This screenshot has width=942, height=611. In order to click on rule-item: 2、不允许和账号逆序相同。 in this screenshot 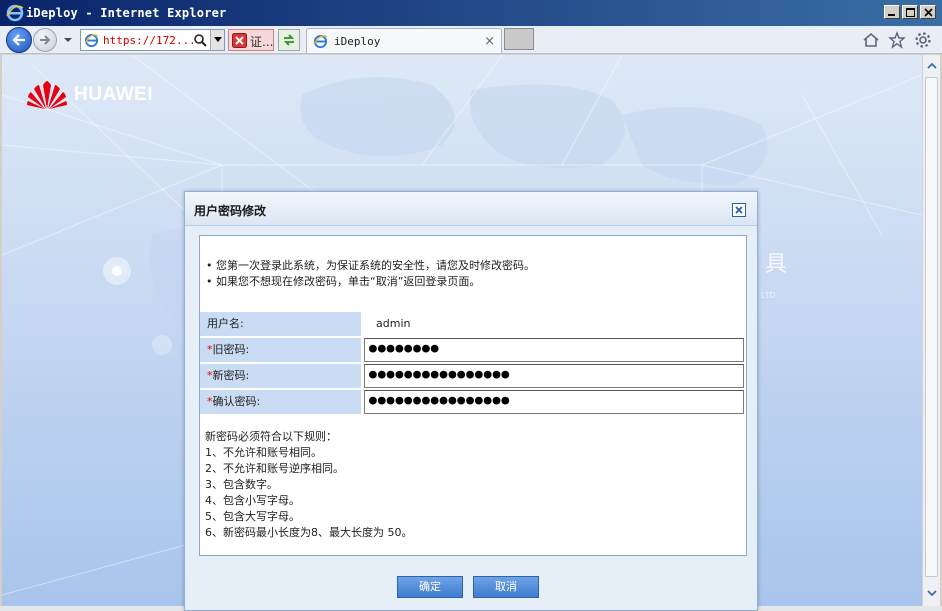, I will do `click(274, 468)`.